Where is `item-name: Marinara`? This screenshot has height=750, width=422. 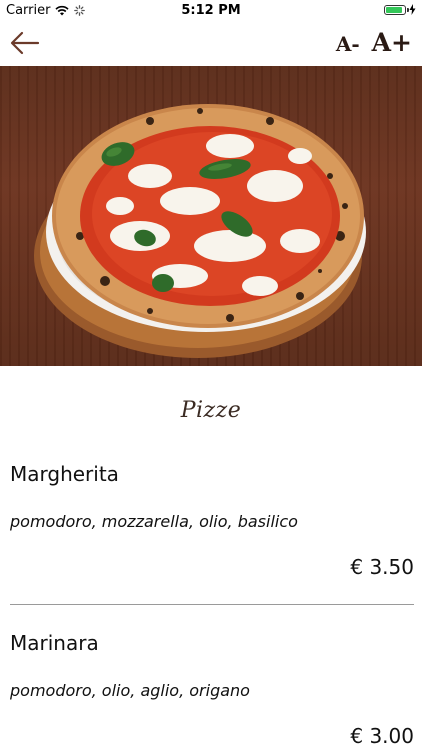 item-name: Marinara is located at coordinates (54, 643).